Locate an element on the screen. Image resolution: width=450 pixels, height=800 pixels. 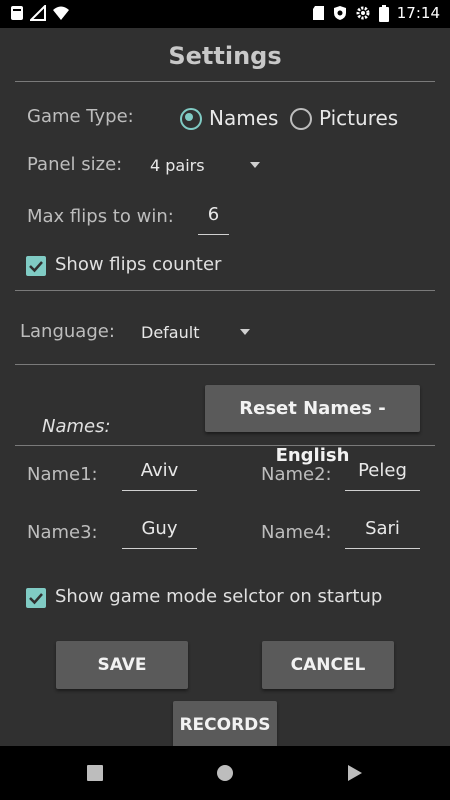
no-signal-icon is located at coordinates (38, 13).